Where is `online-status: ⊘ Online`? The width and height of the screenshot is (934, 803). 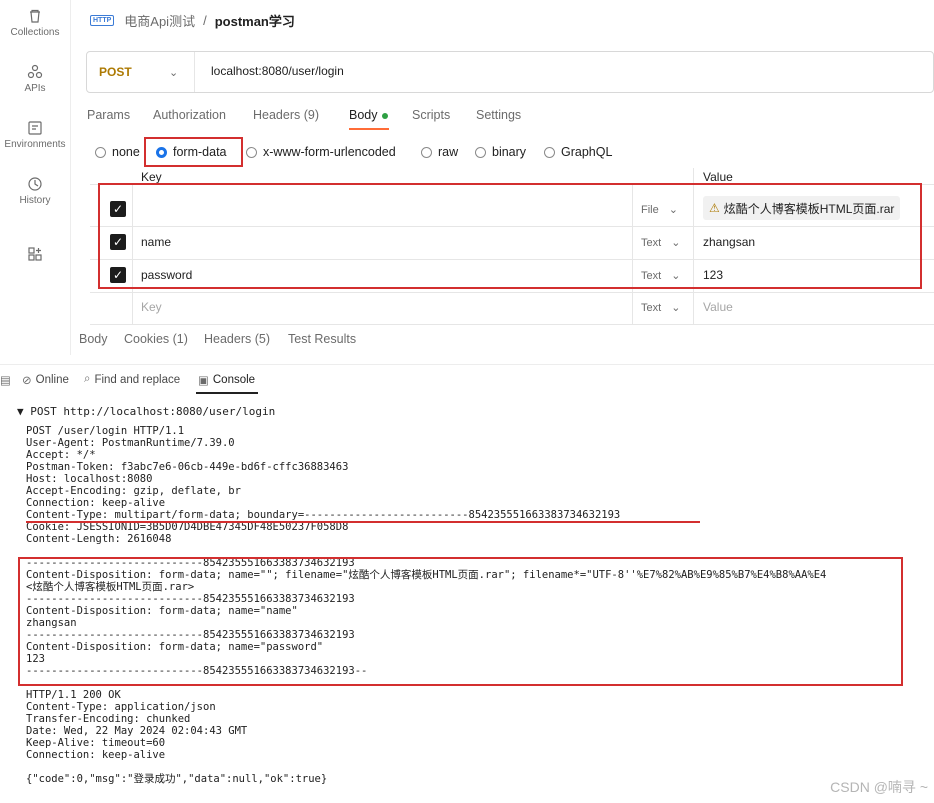 online-status: ⊘ Online is located at coordinates (45, 380).